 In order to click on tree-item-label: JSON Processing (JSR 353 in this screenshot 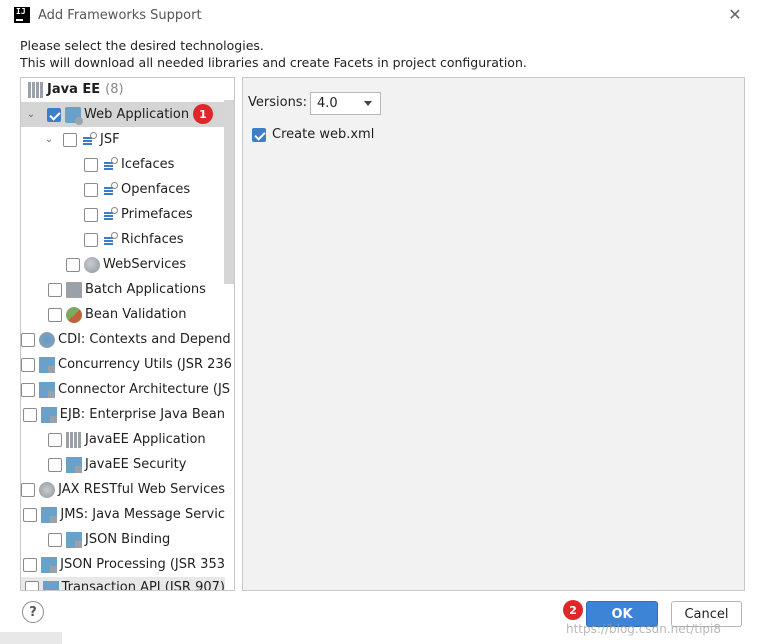, I will do `click(142, 564)`.